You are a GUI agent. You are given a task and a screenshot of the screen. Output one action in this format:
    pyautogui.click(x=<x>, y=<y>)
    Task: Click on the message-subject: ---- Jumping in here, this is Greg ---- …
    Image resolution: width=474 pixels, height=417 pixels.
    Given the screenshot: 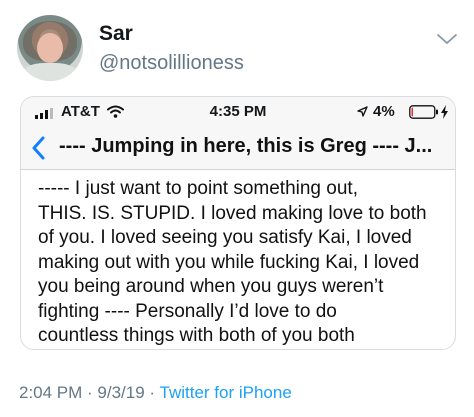 What is the action you would take?
    pyautogui.click(x=246, y=146)
    